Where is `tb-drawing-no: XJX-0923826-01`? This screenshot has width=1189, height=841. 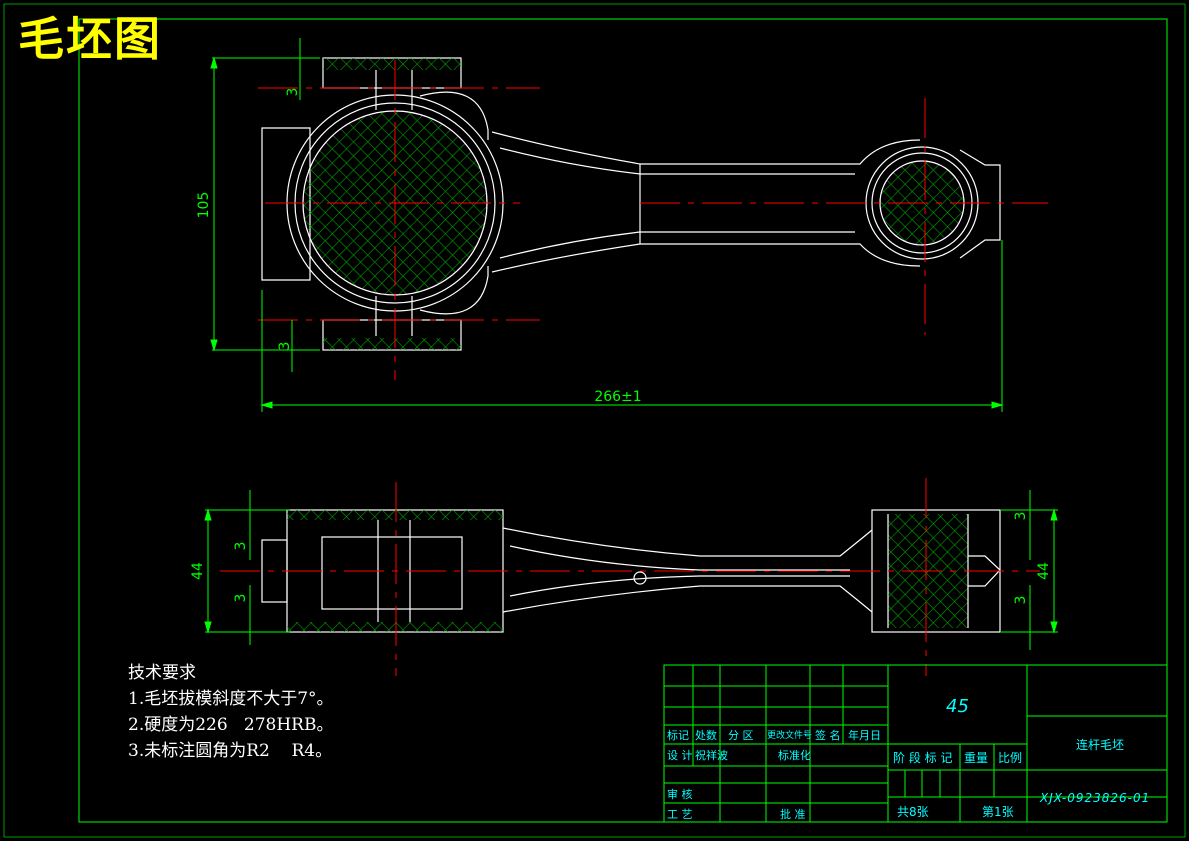 tb-drawing-no: XJX-0923826-01 is located at coordinates (1095, 798).